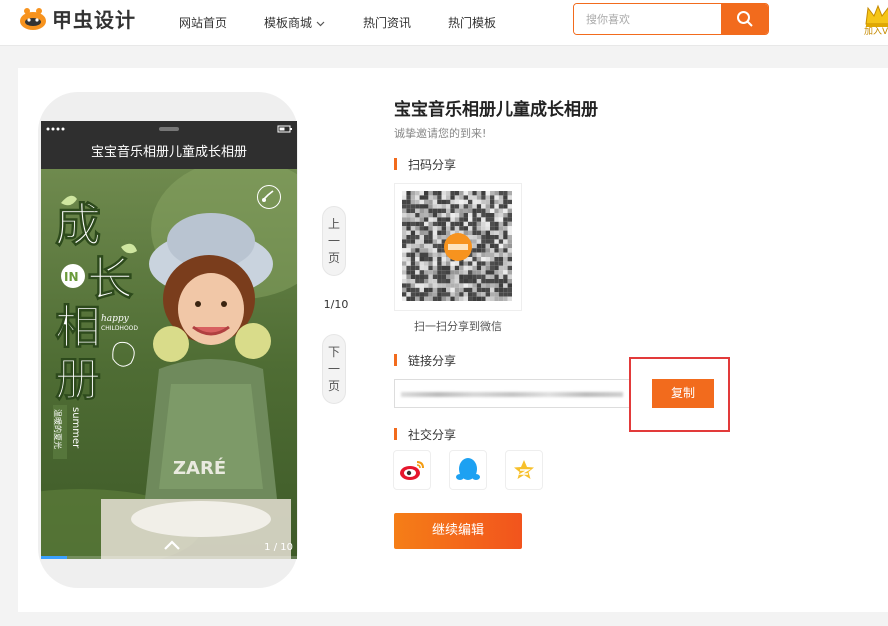  What do you see at coordinates (169, 129) in the screenshot?
I see `phone-status-bar` at bounding box center [169, 129].